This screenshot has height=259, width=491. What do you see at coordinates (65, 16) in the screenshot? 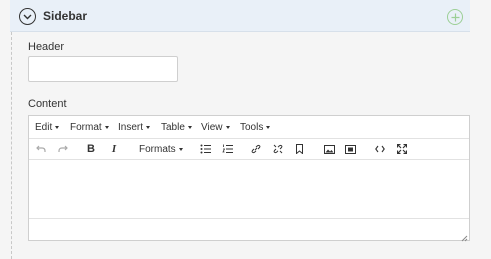
I see `panel-title: Sidebar` at bounding box center [65, 16].